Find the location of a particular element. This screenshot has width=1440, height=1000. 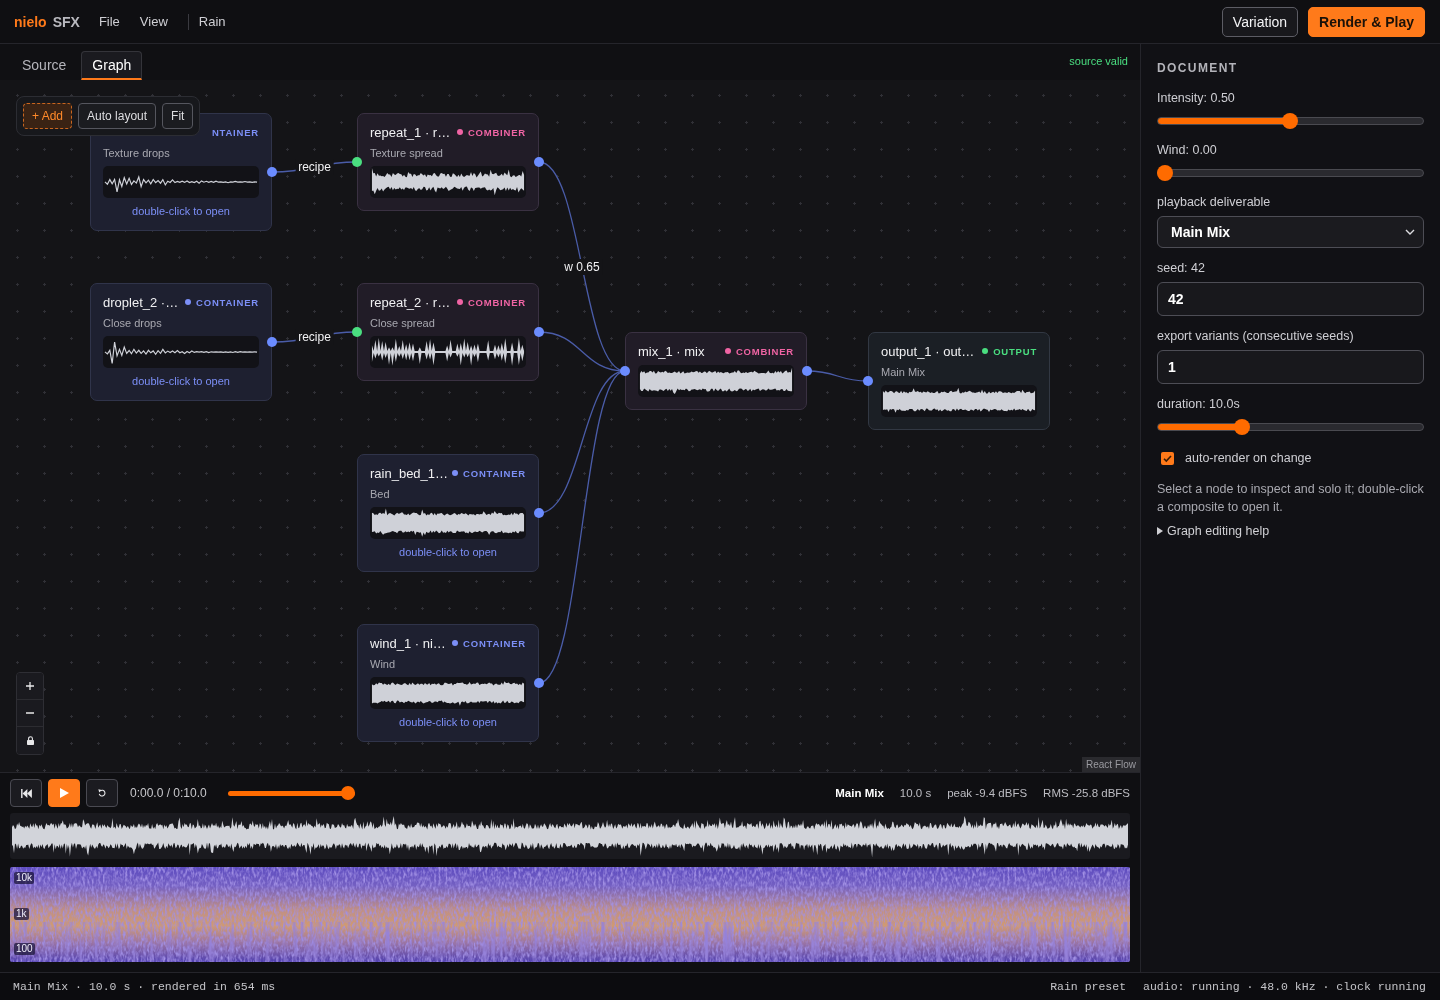

document-name: Rain is located at coordinates (212, 21).